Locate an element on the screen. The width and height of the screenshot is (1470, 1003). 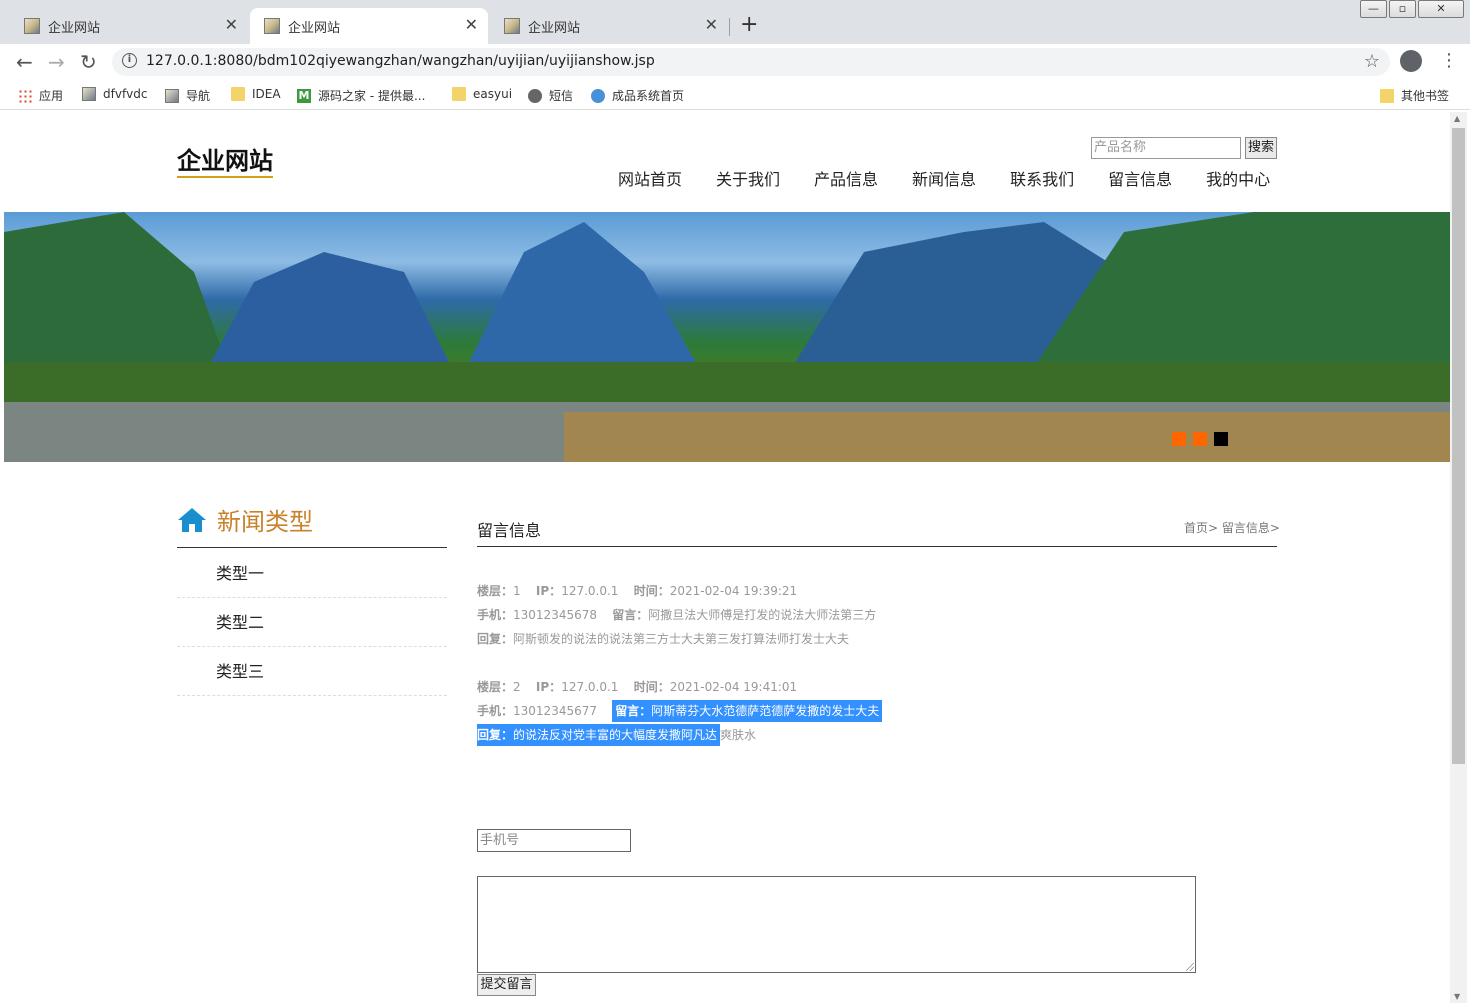
folder-icon is located at coordinates (459, 94).